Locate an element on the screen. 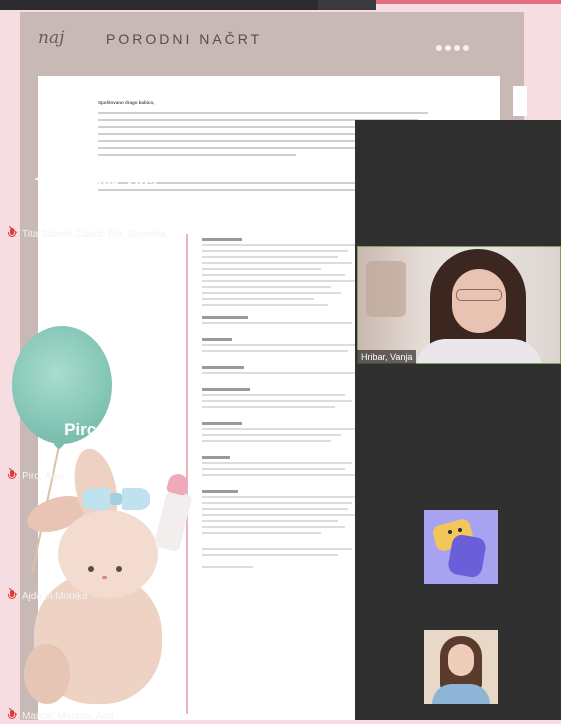  document-header: naj PORODNI NAČRT is located at coordinates (272, 43).